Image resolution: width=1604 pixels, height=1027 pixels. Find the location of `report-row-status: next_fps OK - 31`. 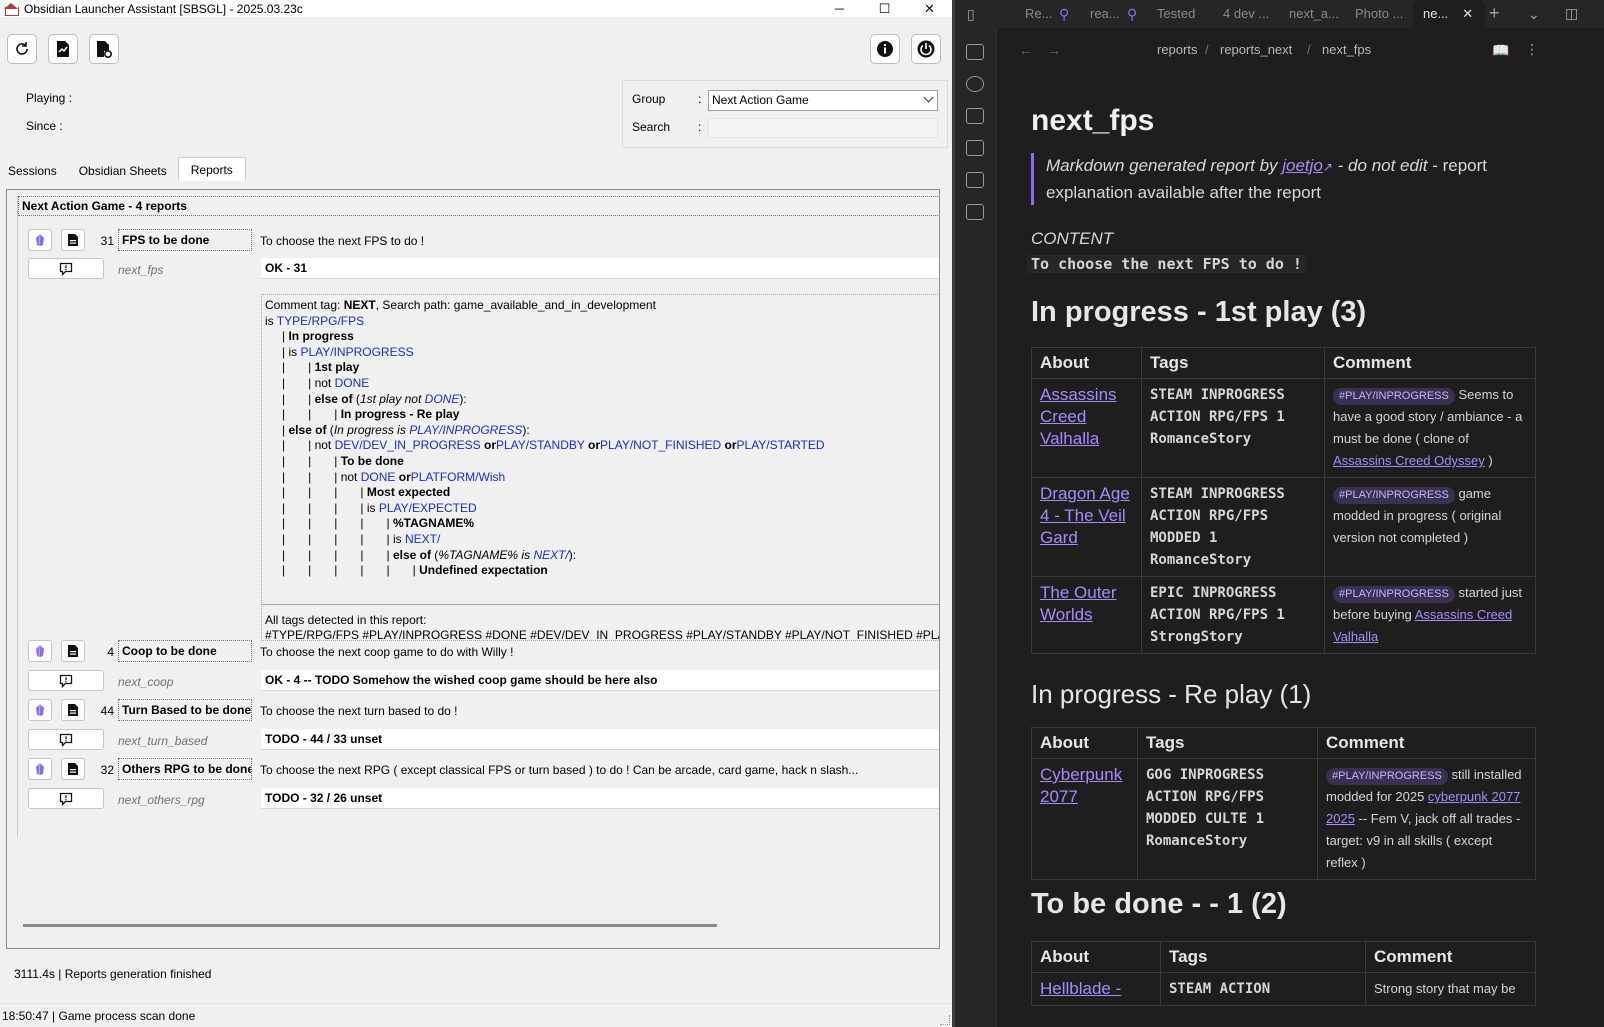

report-row-status: next_fps OK - 31 is located at coordinates (478, 270).